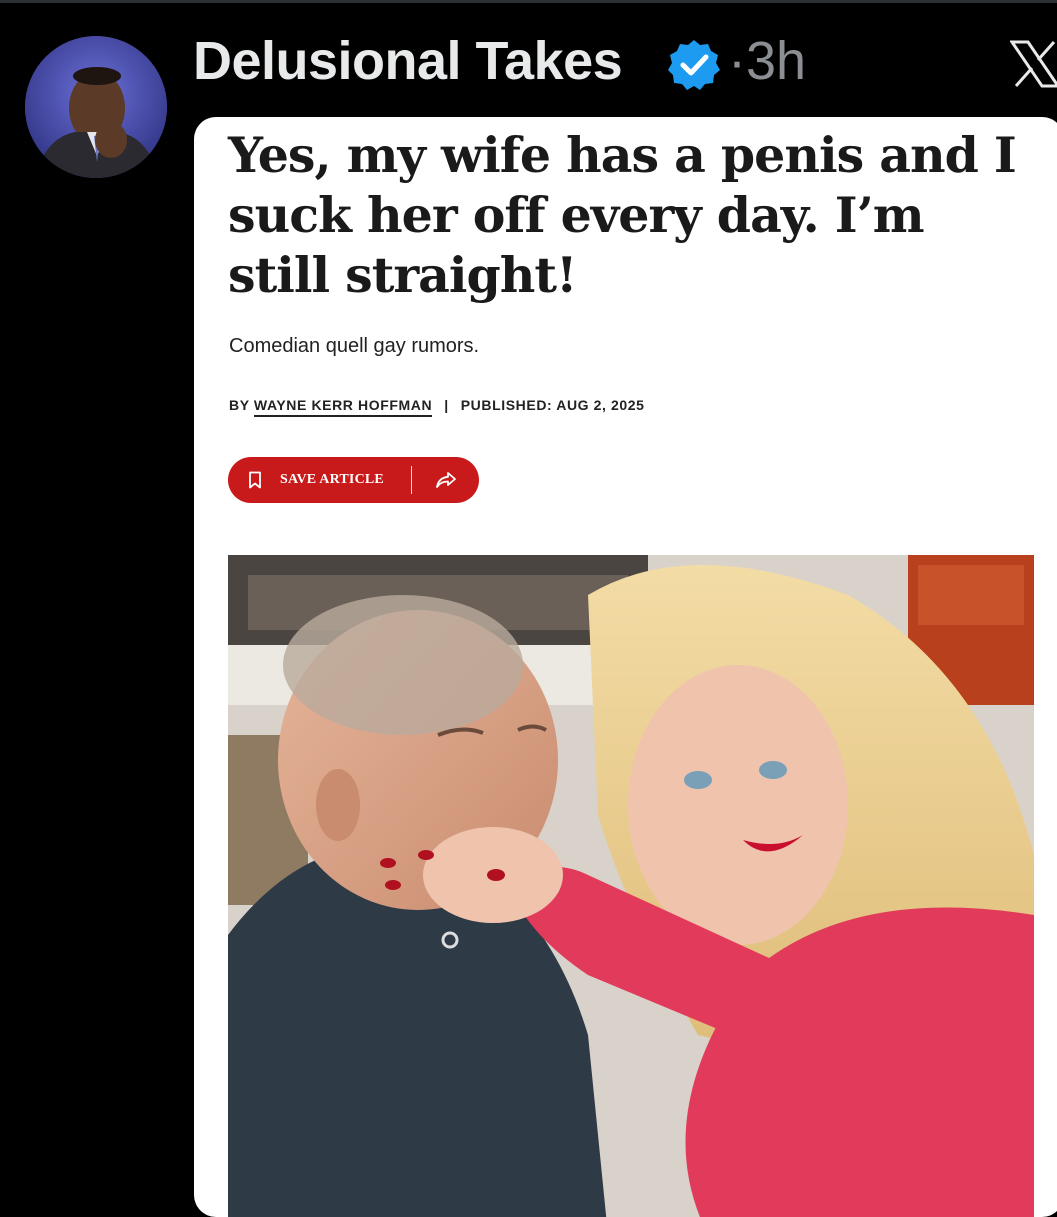 Image resolution: width=1057 pixels, height=1217 pixels. I want to click on bookmark-icon, so click(255, 482).